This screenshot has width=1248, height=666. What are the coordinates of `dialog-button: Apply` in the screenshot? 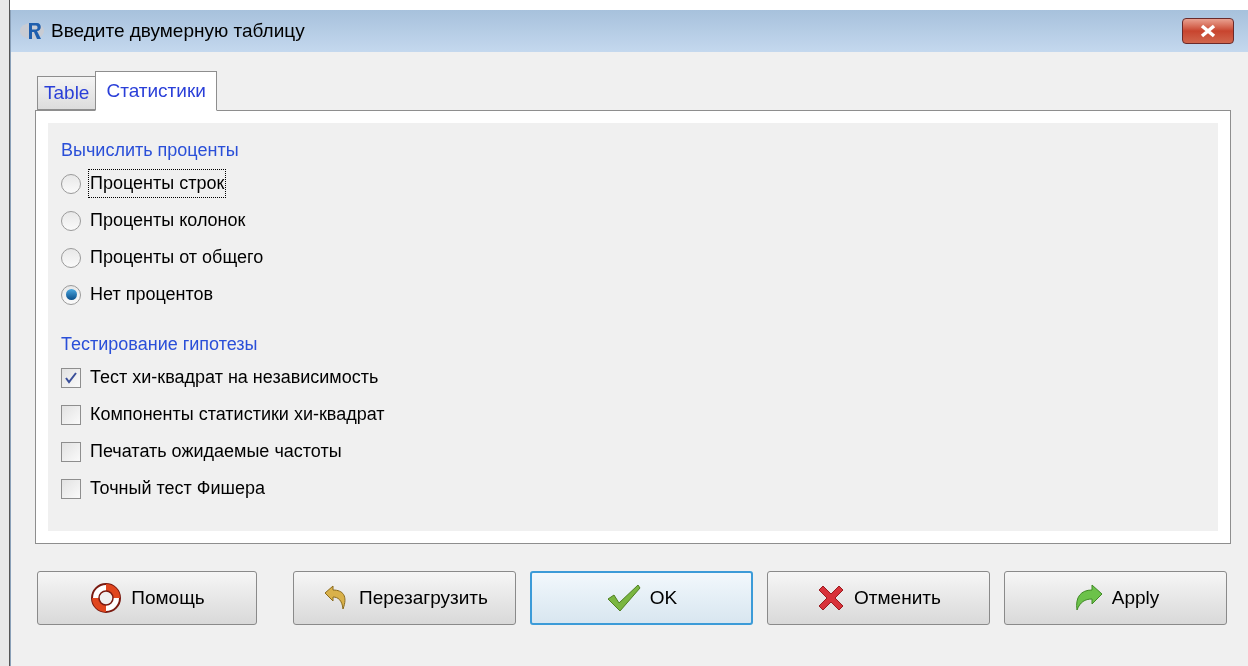 It's located at (1115, 598).